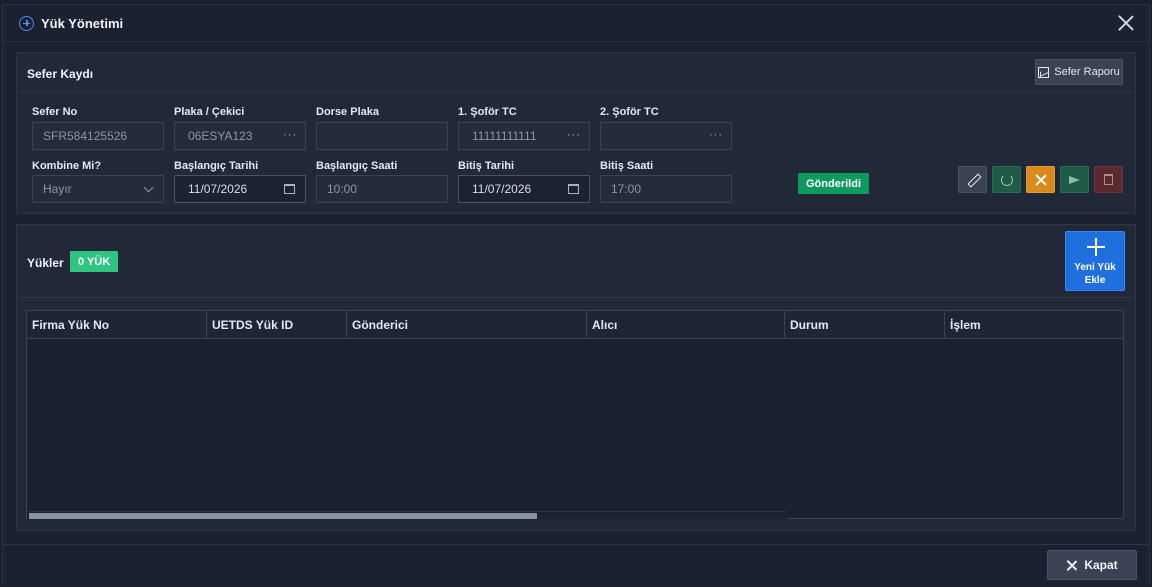 This screenshot has width=1152, height=587. I want to click on bit-tarih-label: Bitiş Tarihi, so click(486, 166).